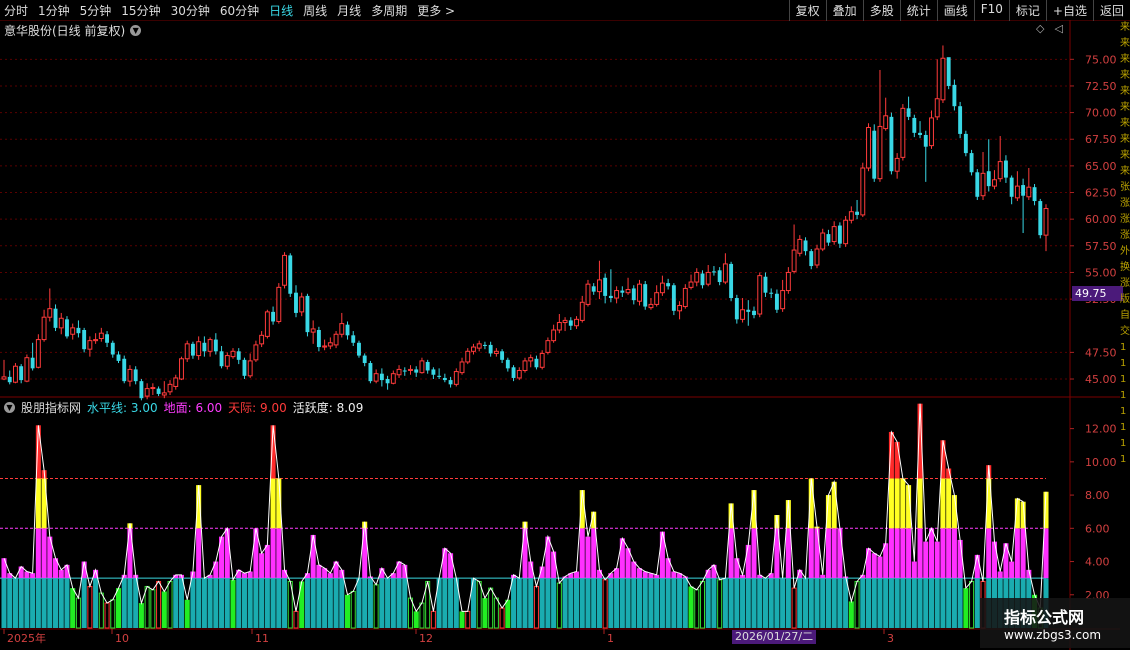 The height and width of the screenshot is (650, 1130). What do you see at coordinates (122, 638) in the screenshot?
I see `time-tick-label: 10` at bounding box center [122, 638].